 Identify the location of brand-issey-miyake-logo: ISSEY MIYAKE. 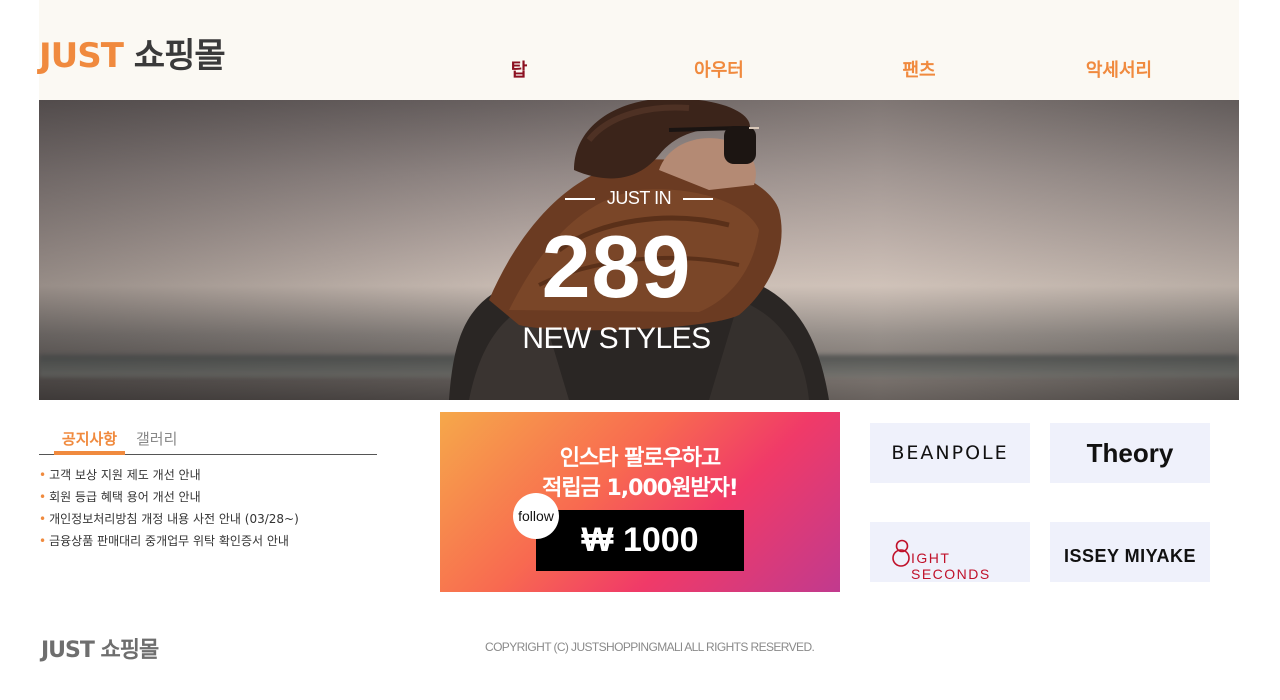
(1130, 555).